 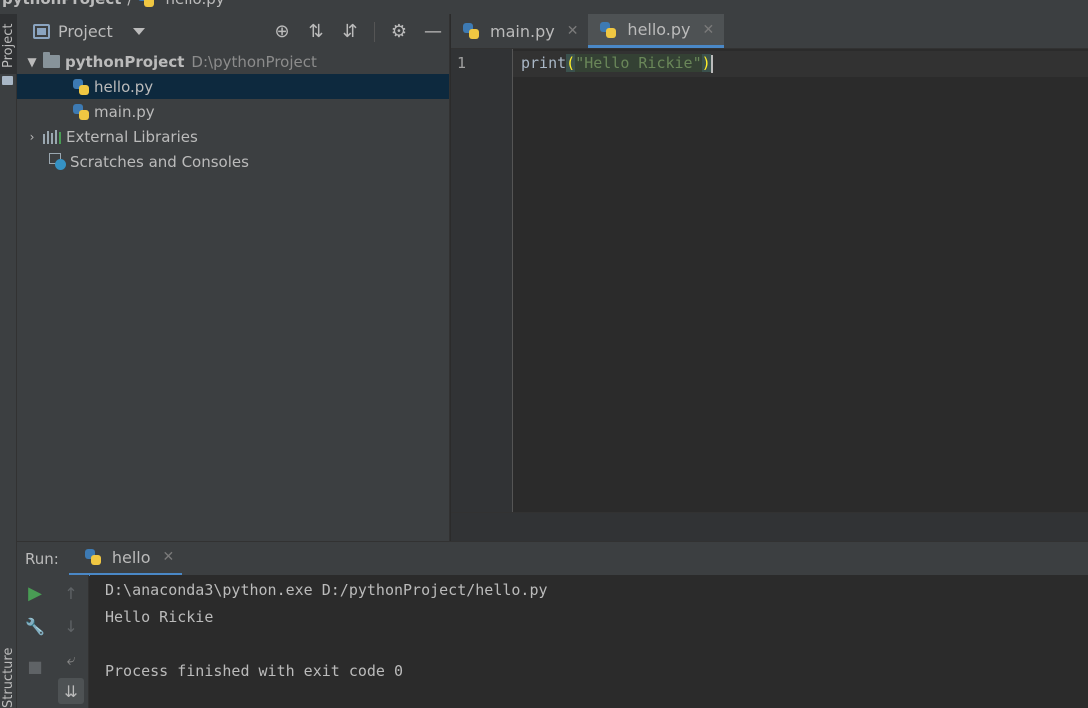 What do you see at coordinates (769, 31) in the screenshot?
I see `editor-tab-bar: main.py ✕ hello.py ✕` at bounding box center [769, 31].